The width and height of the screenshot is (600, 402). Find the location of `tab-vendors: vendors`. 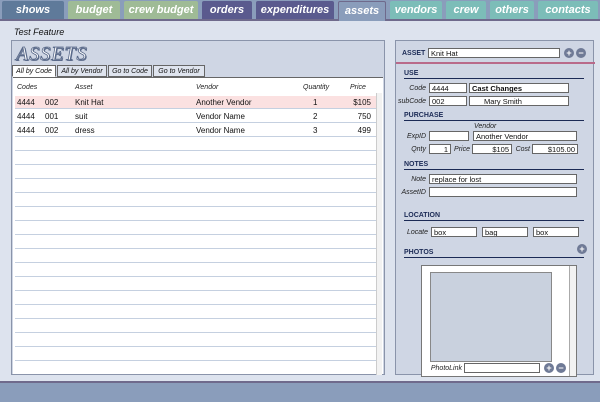

tab-vendors: vendors is located at coordinates (416, 10).